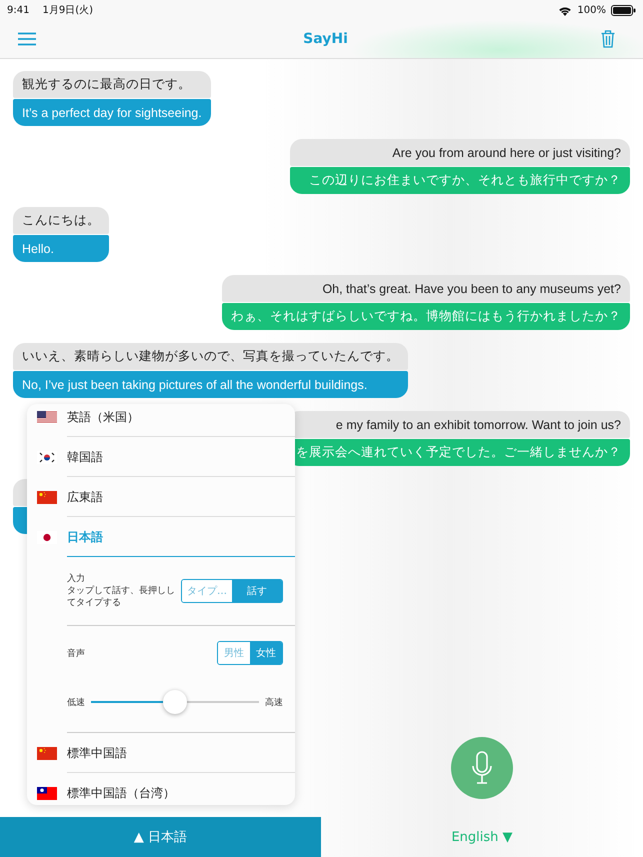 The image size is (643, 857). I want to click on original-message: Oh, that’s great. Have you been to any museums yet?, so click(426, 288).